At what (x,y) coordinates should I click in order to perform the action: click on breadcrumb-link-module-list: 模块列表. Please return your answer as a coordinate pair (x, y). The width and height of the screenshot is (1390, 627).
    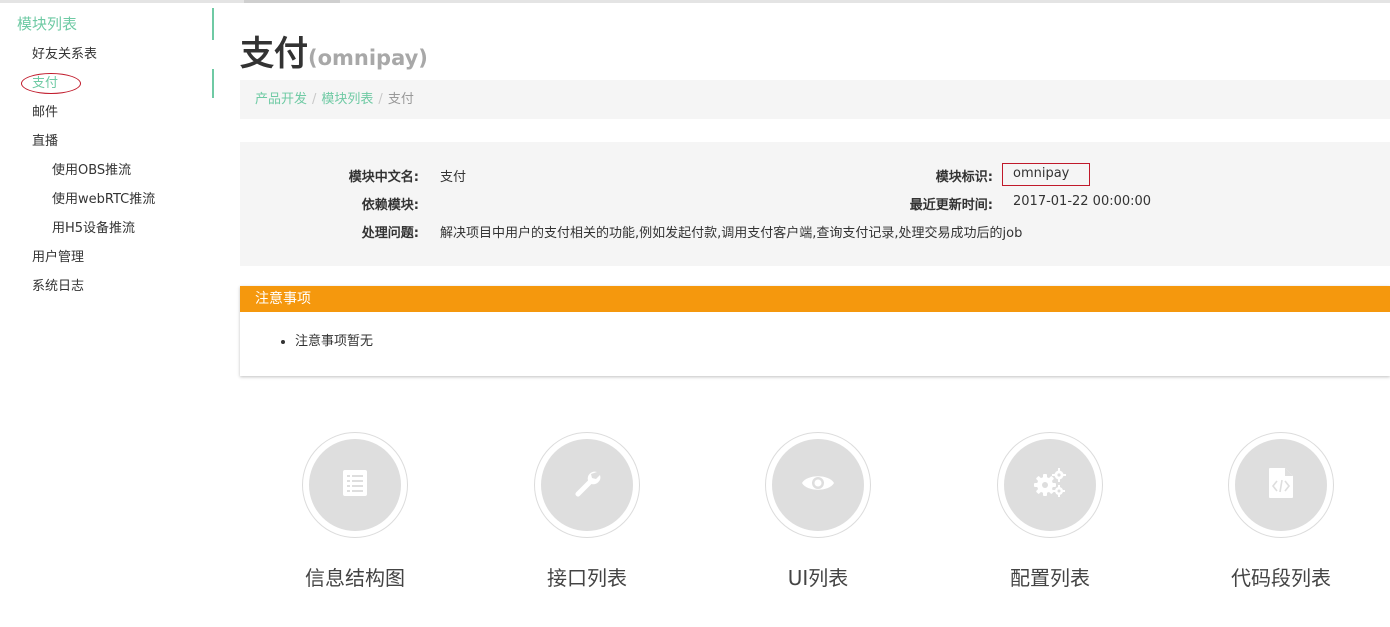
    Looking at the image, I should click on (347, 99).